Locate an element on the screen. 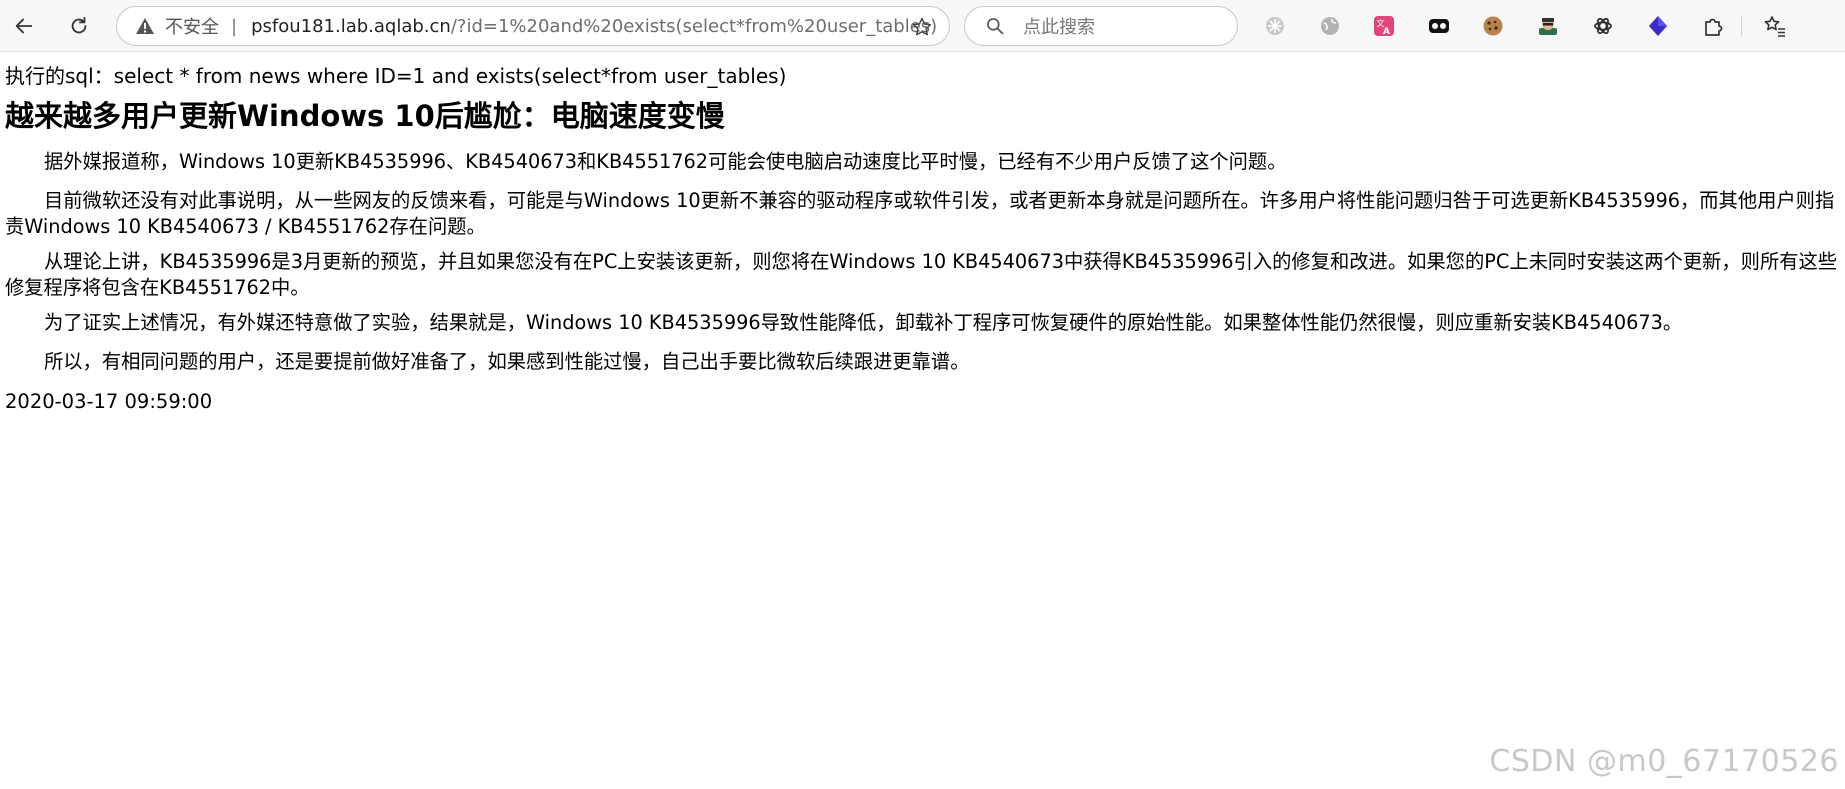 This screenshot has width=1845, height=789. search-box: 点此搜索 is located at coordinates (1101, 26).